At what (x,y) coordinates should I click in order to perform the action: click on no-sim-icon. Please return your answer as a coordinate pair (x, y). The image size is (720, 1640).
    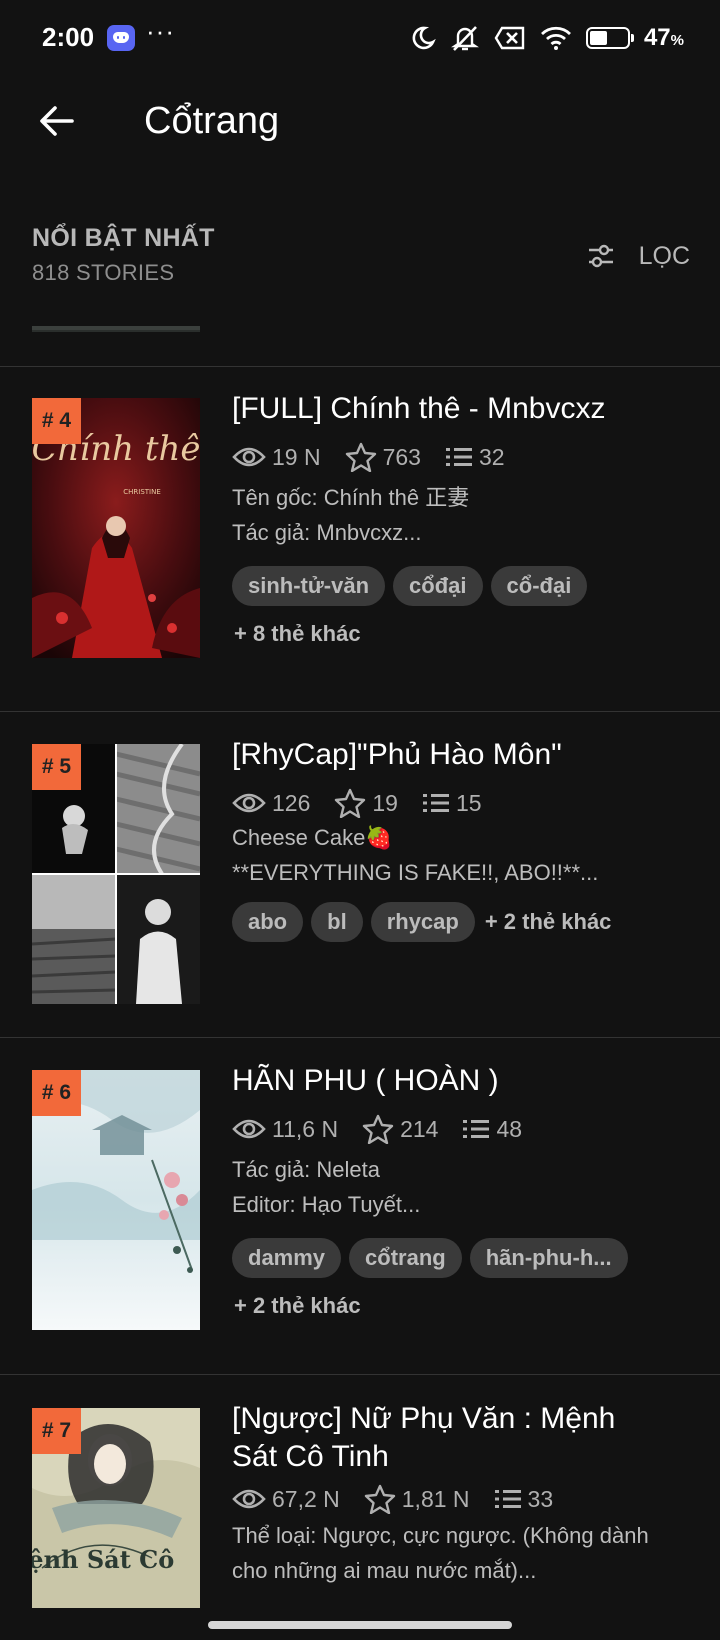
    Looking at the image, I should click on (509, 38).